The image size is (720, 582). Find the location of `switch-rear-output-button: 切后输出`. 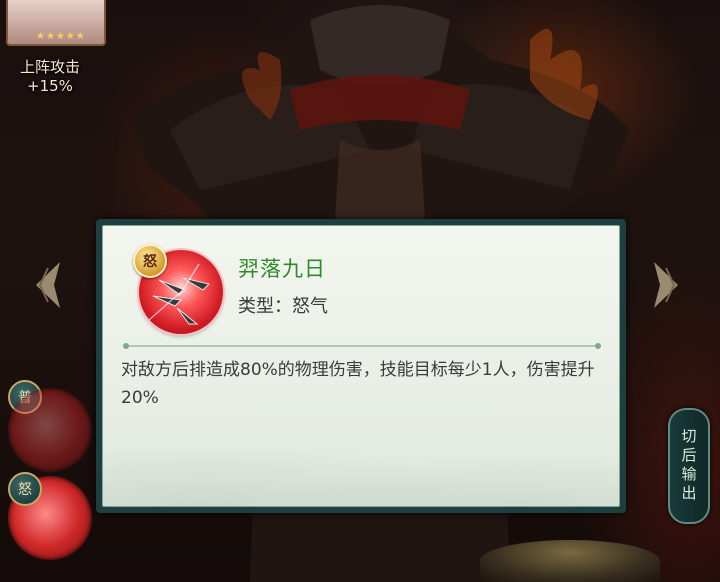

switch-rear-output-button: 切后输出 is located at coordinates (689, 466).